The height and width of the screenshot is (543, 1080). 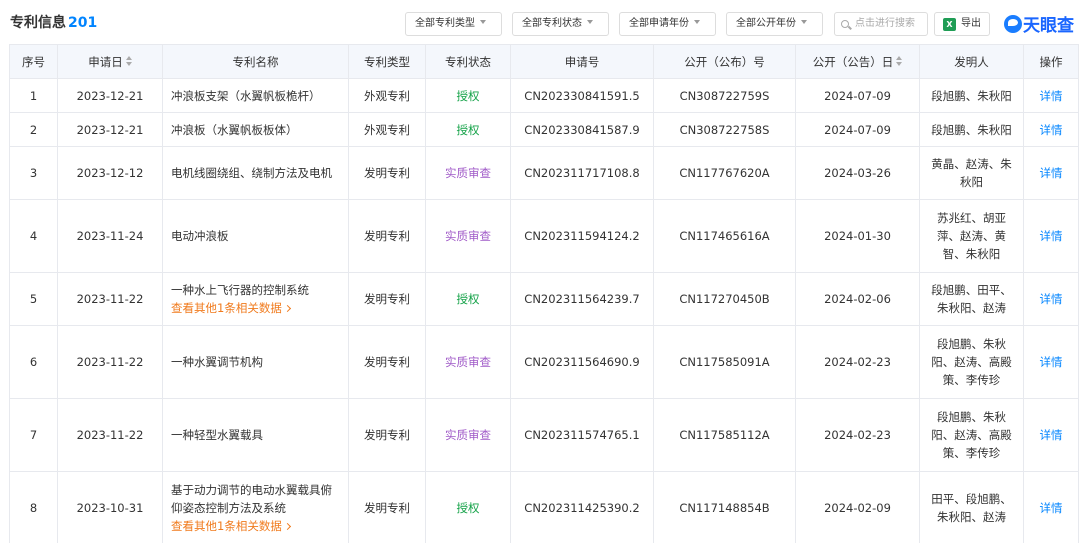 I want to click on col-header-application-date: 申请日, so click(x=110, y=61).